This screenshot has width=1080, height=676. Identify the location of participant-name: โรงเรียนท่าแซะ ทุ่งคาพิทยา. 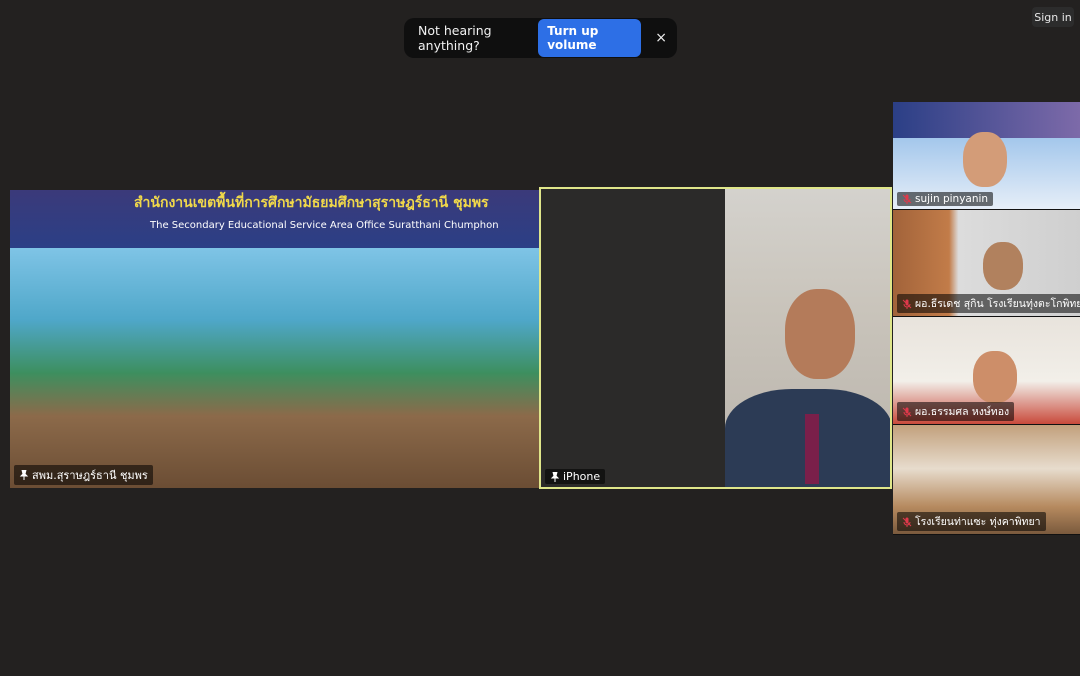
(978, 522).